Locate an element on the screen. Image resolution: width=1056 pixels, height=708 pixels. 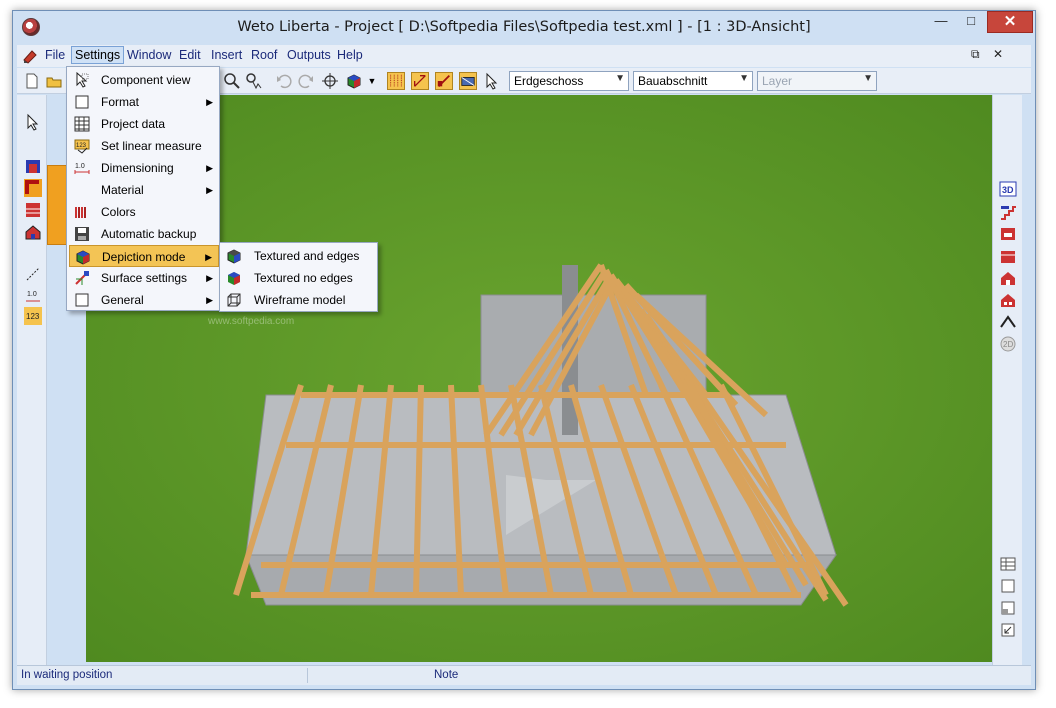
menu-item-depiction-mode: Depiction mode ▶ is located at coordinates (144, 256).